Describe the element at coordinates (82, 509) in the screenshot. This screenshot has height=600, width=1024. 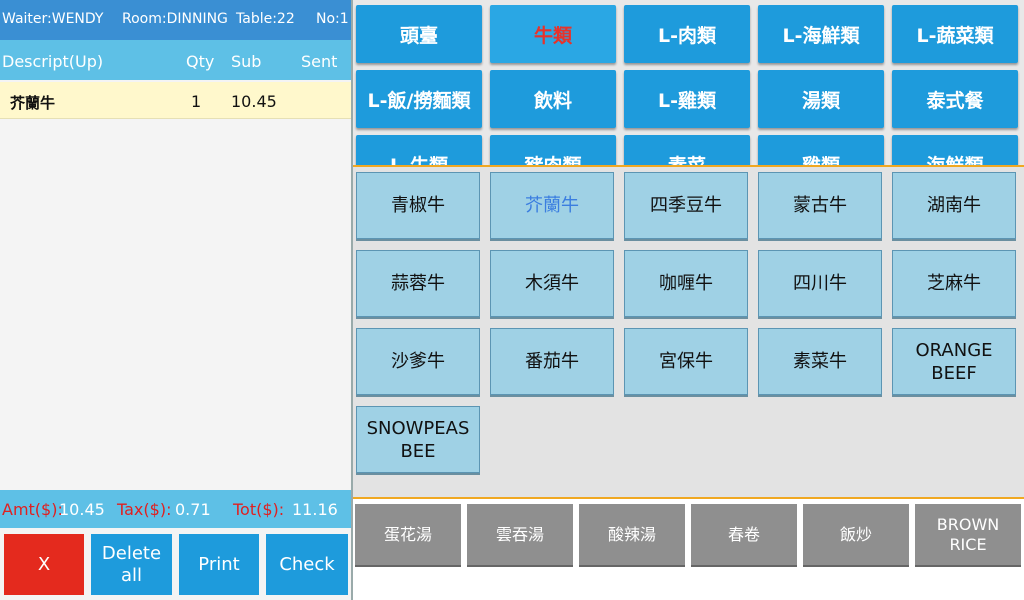
I see `amount-value: 10.45` at that location.